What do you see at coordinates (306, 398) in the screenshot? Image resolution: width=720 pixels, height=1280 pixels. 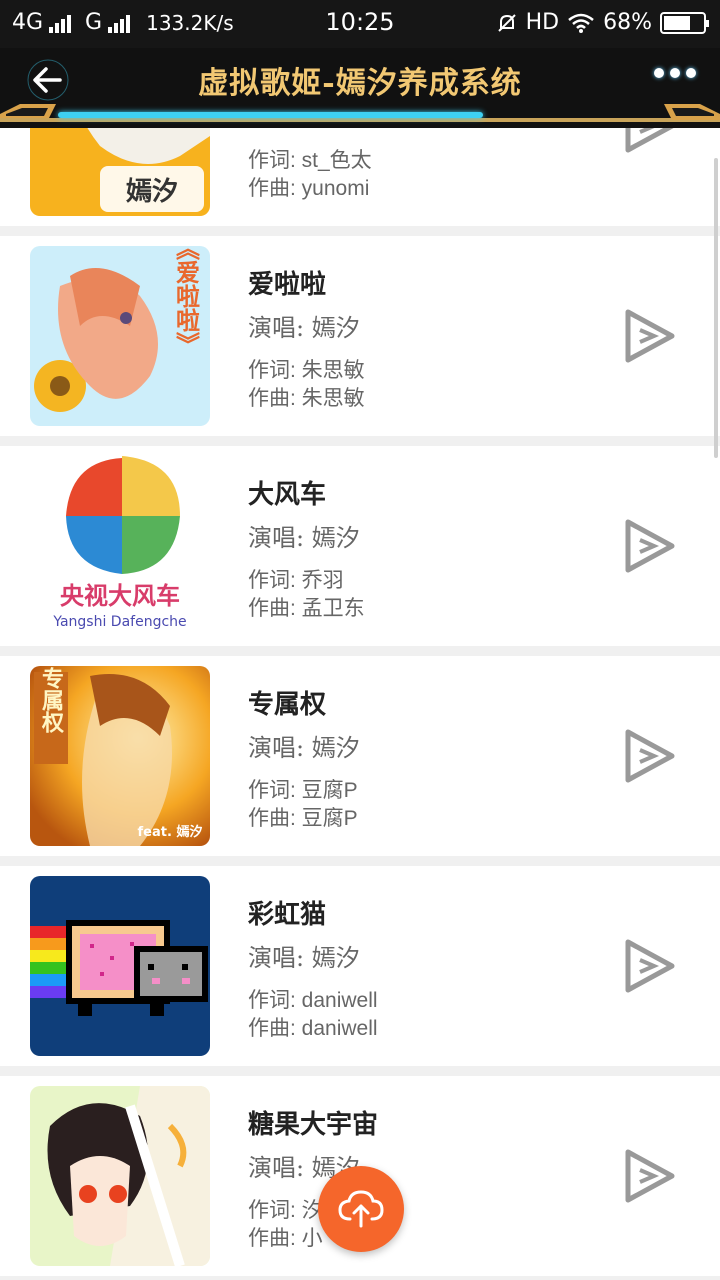 I see `composer: 作曲: 朱思敏` at bounding box center [306, 398].